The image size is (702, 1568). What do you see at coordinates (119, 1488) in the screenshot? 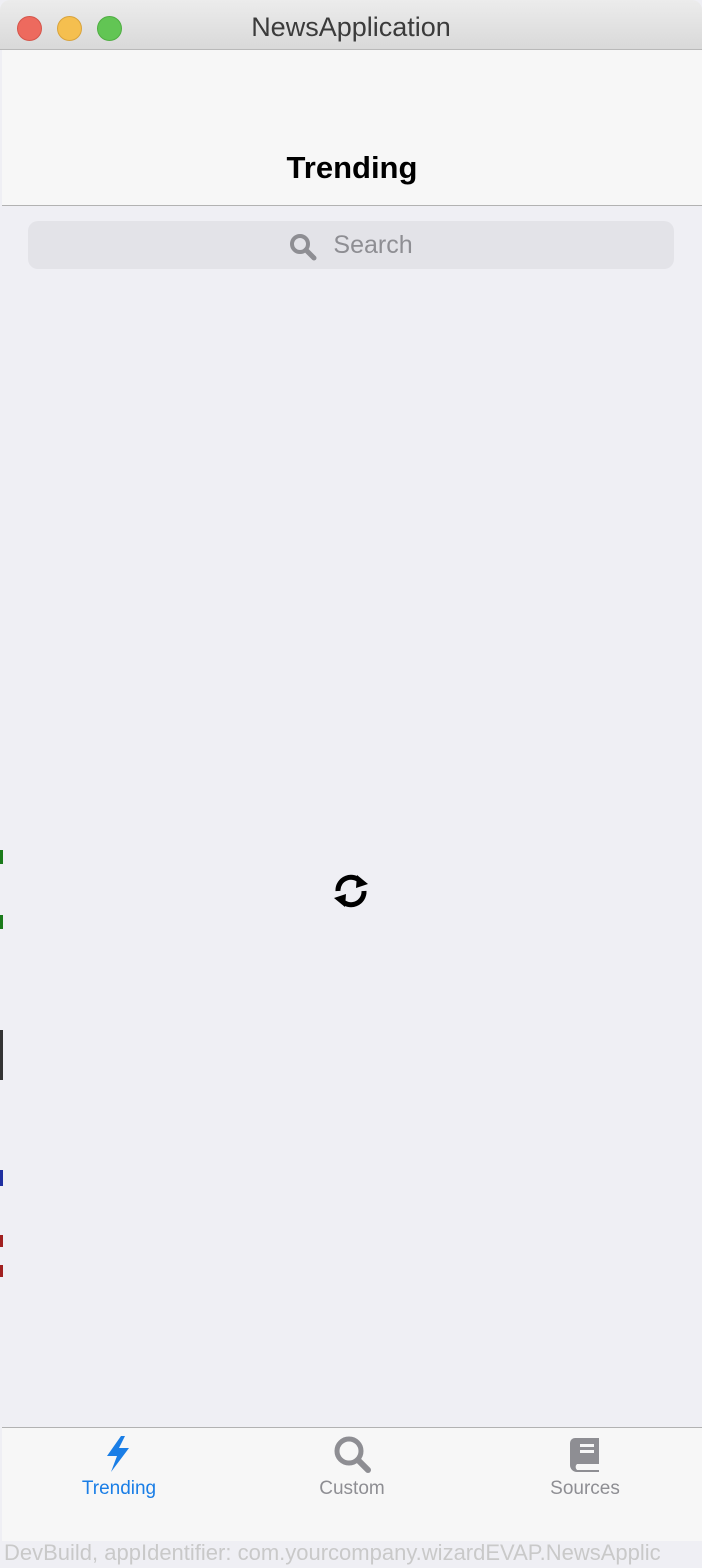
I see `tab-label-trending: Trending` at bounding box center [119, 1488].